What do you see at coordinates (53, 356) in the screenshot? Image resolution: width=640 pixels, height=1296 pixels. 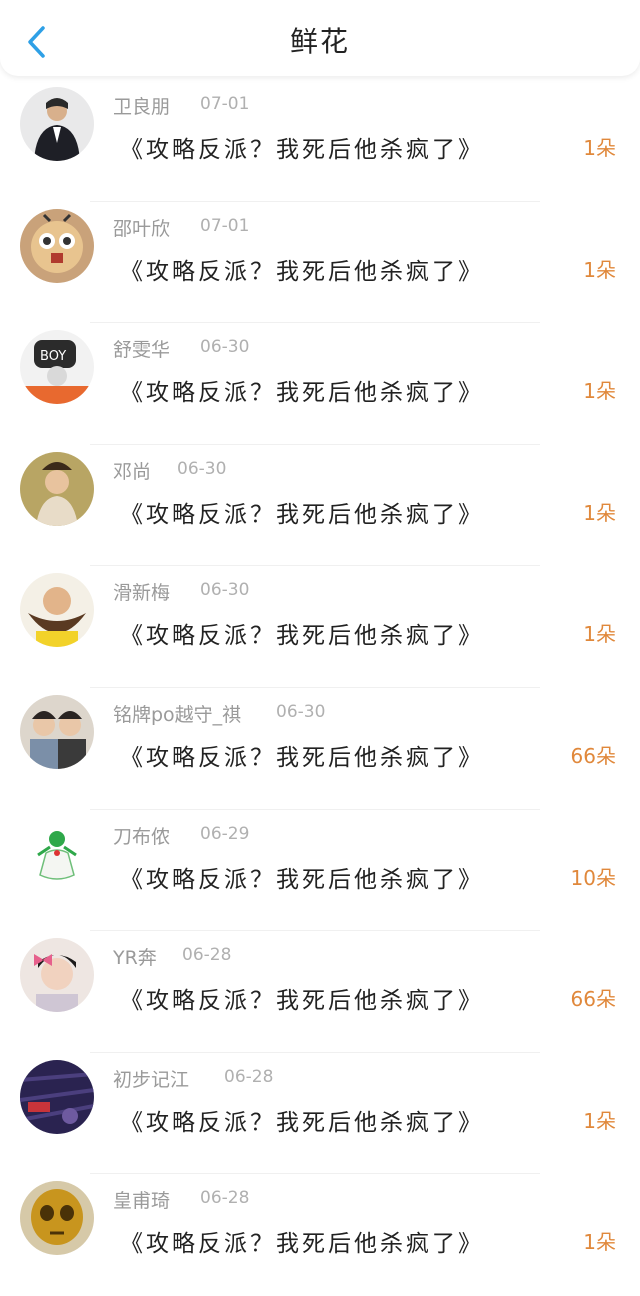 I see `svg-text: BOY` at bounding box center [53, 356].